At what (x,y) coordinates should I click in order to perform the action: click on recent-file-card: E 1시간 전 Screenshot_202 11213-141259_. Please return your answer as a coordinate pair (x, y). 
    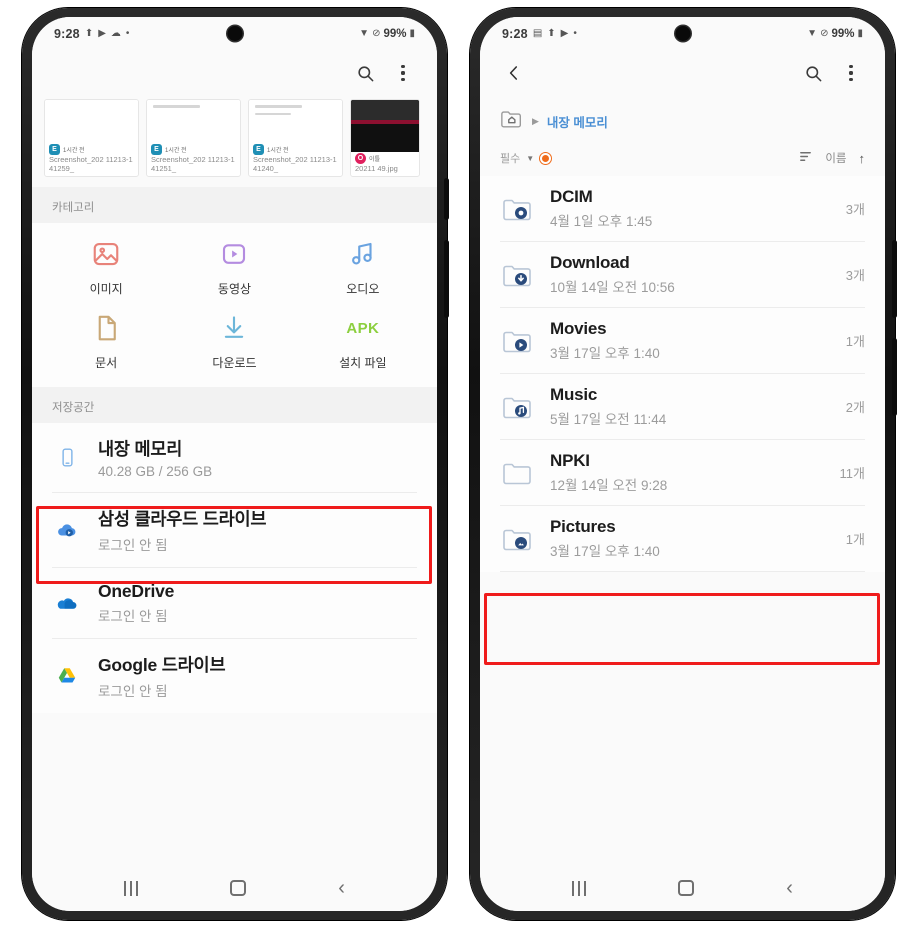
    Looking at the image, I should click on (91, 138).